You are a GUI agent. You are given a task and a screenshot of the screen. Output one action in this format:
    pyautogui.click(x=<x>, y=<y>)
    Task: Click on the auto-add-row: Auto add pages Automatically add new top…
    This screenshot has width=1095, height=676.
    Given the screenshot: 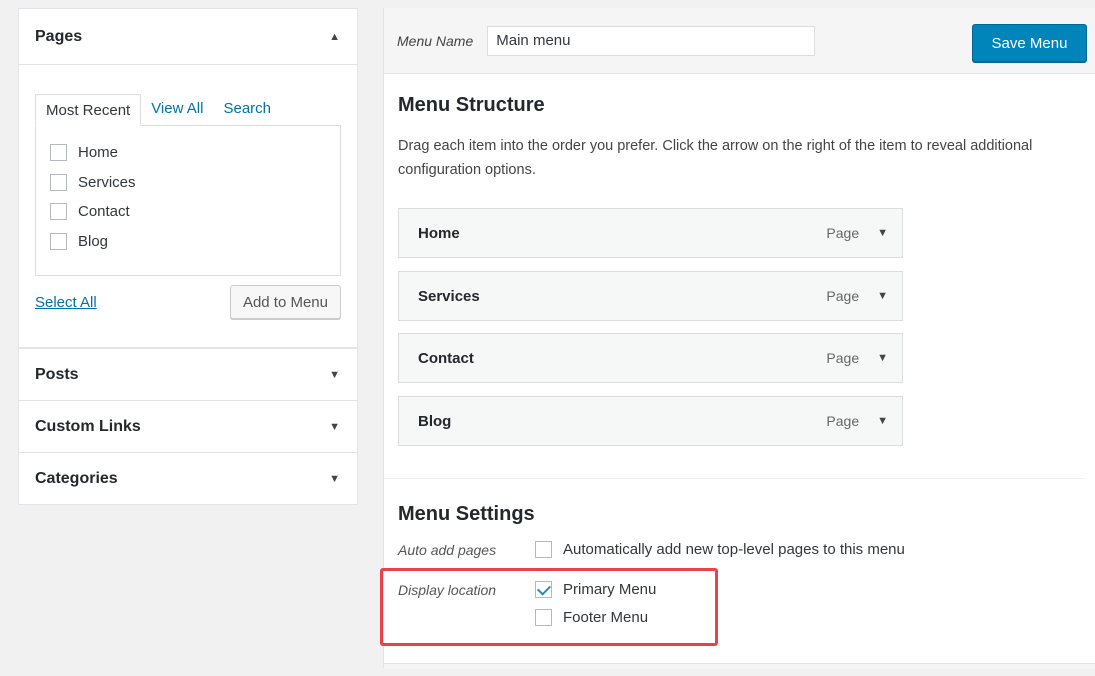 What is the action you would take?
    pyautogui.click(x=651, y=549)
    